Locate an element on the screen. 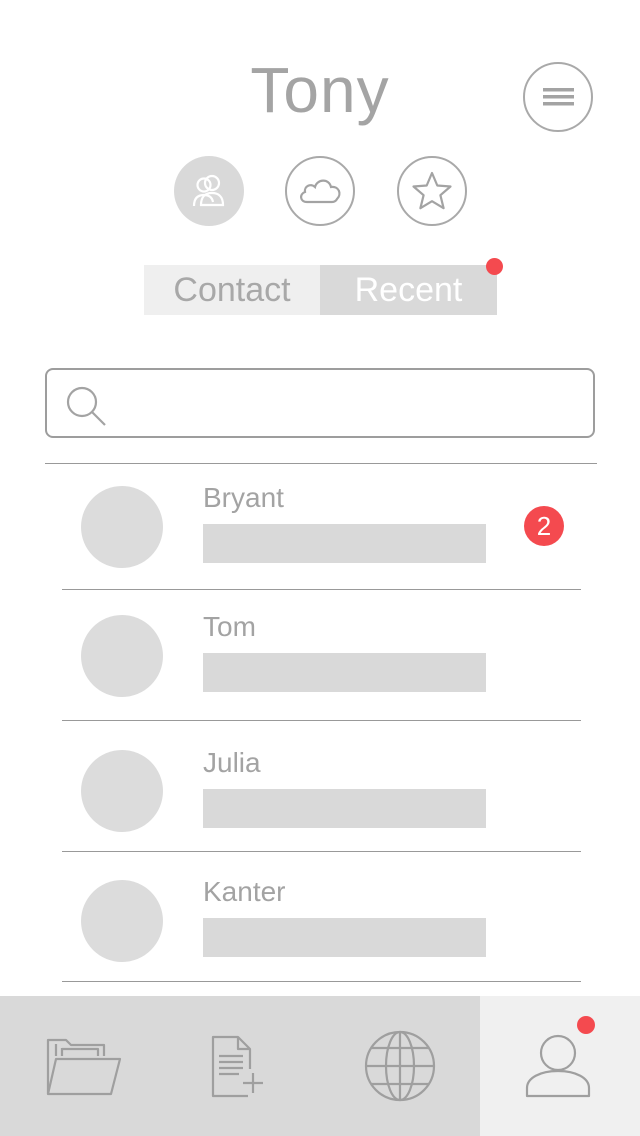  folder-icon is located at coordinates (84, 1067).